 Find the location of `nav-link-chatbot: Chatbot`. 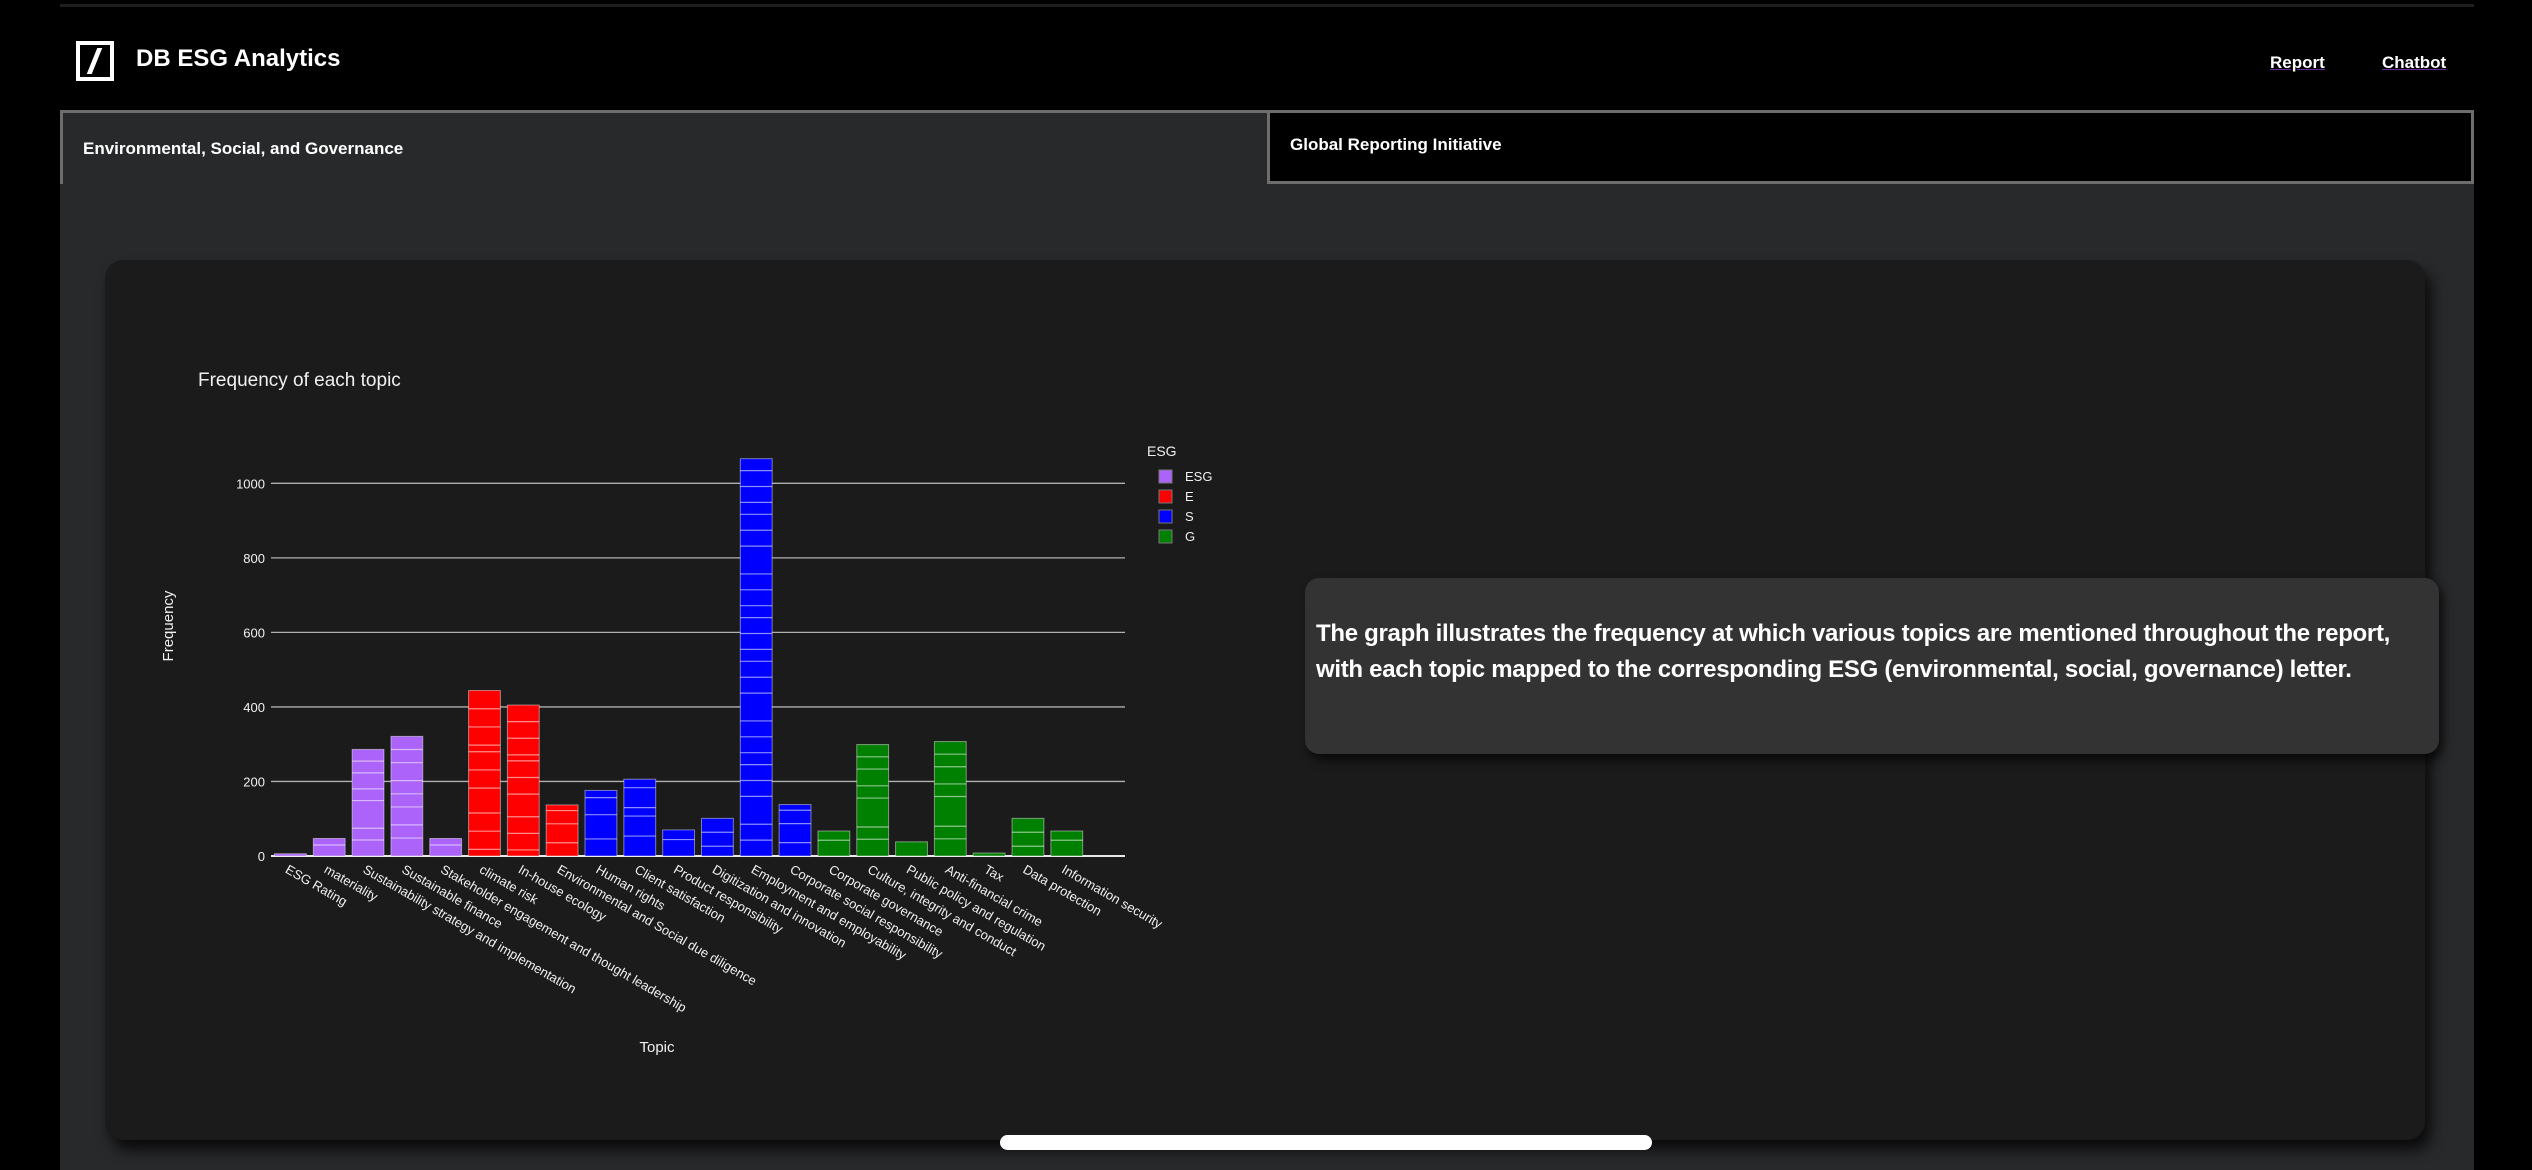

nav-link-chatbot: Chatbot is located at coordinates (2414, 63).